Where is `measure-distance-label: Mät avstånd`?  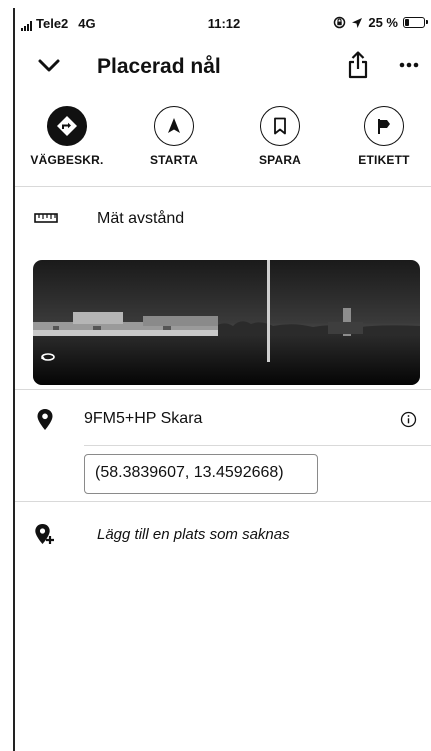 measure-distance-label: Mät avstånd is located at coordinates (141, 218).